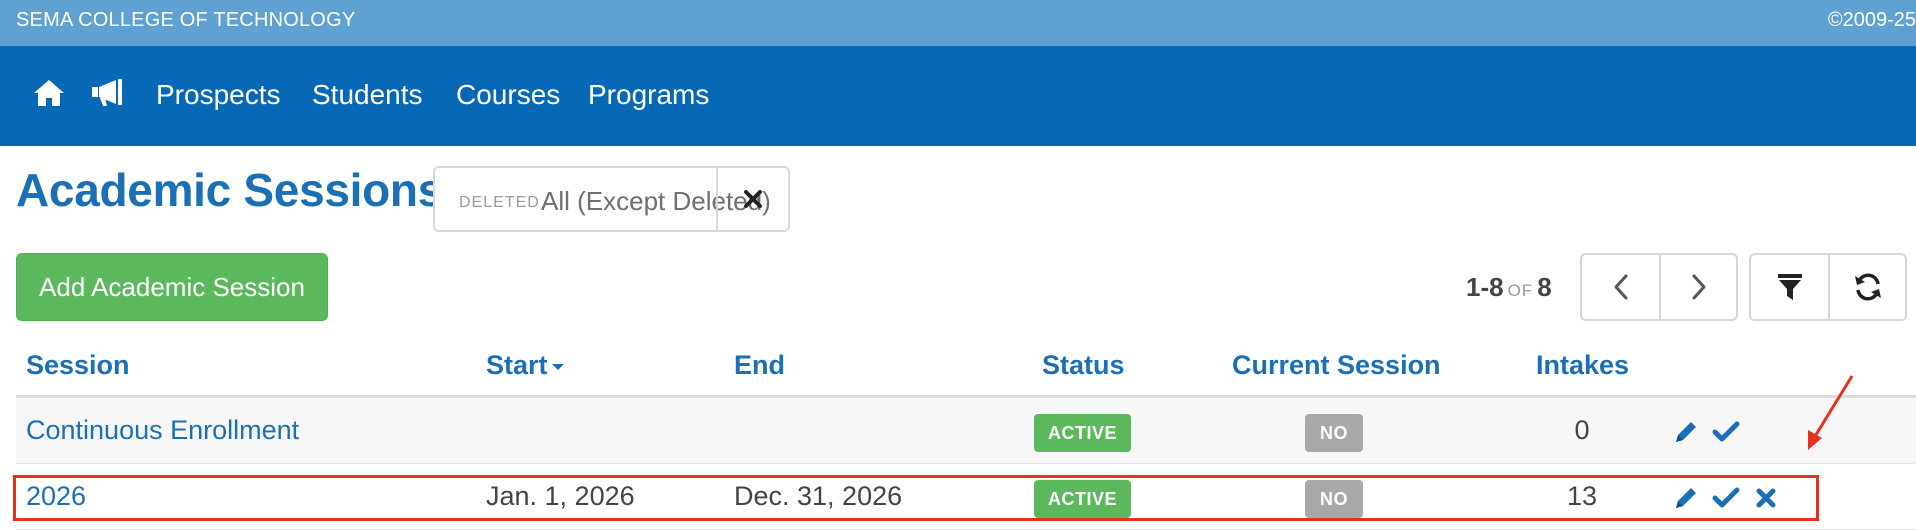  What do you see at coordinates (1582, 430) in the screenshot?
I see `intakes-count: 0` at bounding box center [1582, 430].